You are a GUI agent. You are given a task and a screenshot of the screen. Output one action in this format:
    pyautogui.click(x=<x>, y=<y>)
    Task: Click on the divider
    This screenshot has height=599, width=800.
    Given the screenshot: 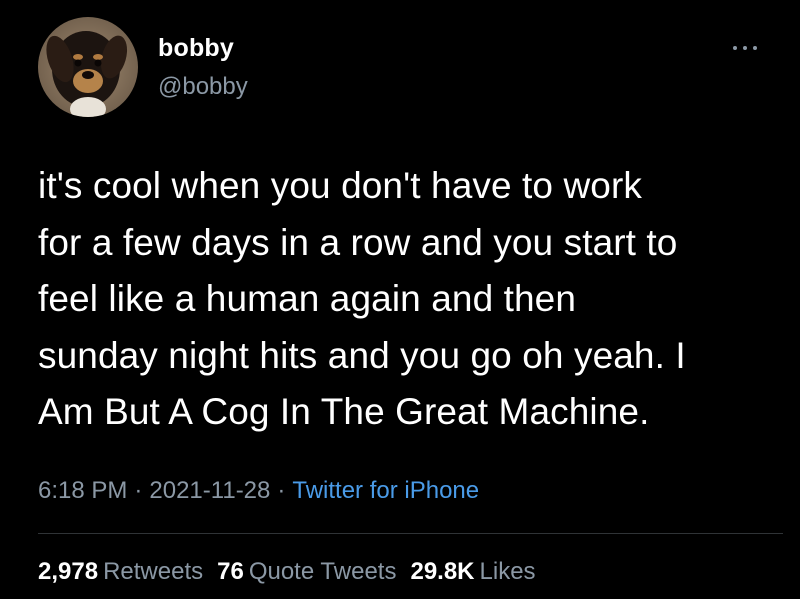 What is the action you would take?
    pyautogui.click(x=410, y=533)
    